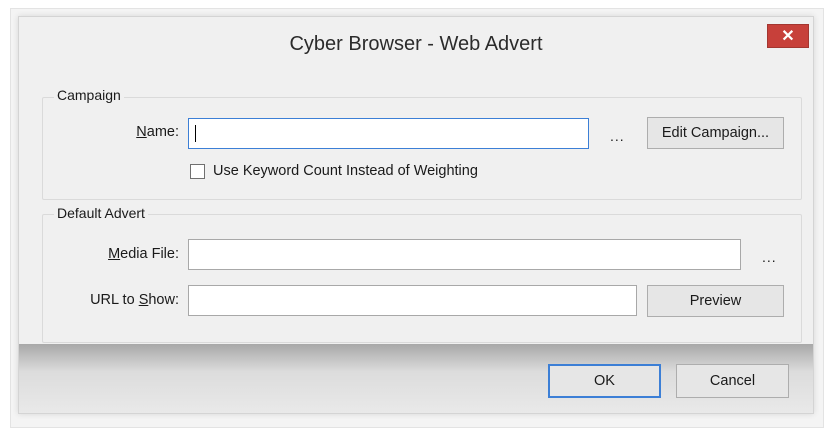  I want to click on cancel-button: Cancel, so click(732, 381).